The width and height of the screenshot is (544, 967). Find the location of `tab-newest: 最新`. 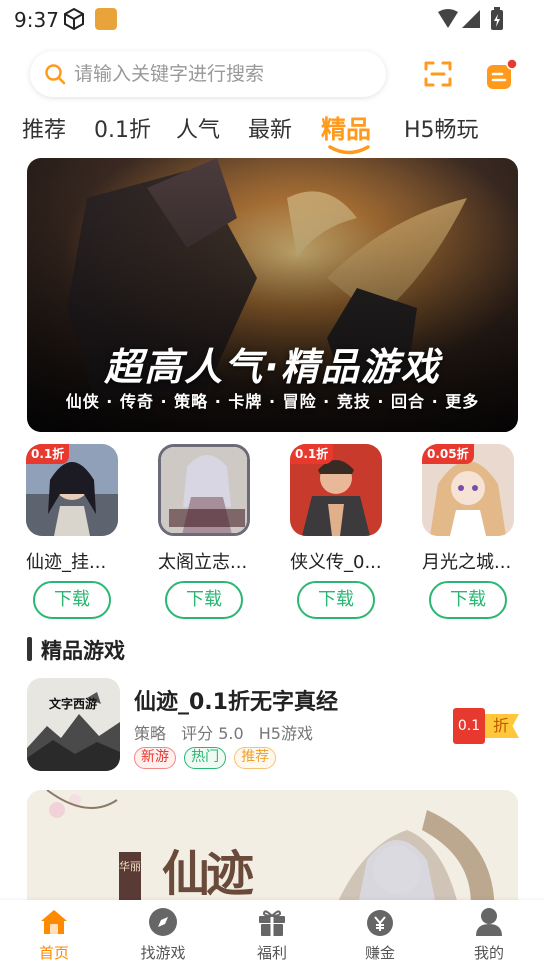

tab-newest: 最新 is located at coordinates (270, 128).